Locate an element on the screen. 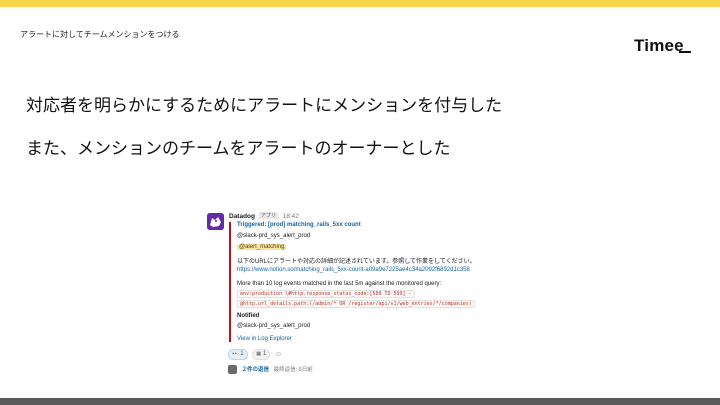 Image resolution: width=720 pixels, height=405 pixels. reaction-eyes: 👀 1 is located at coordinates (238, 354).